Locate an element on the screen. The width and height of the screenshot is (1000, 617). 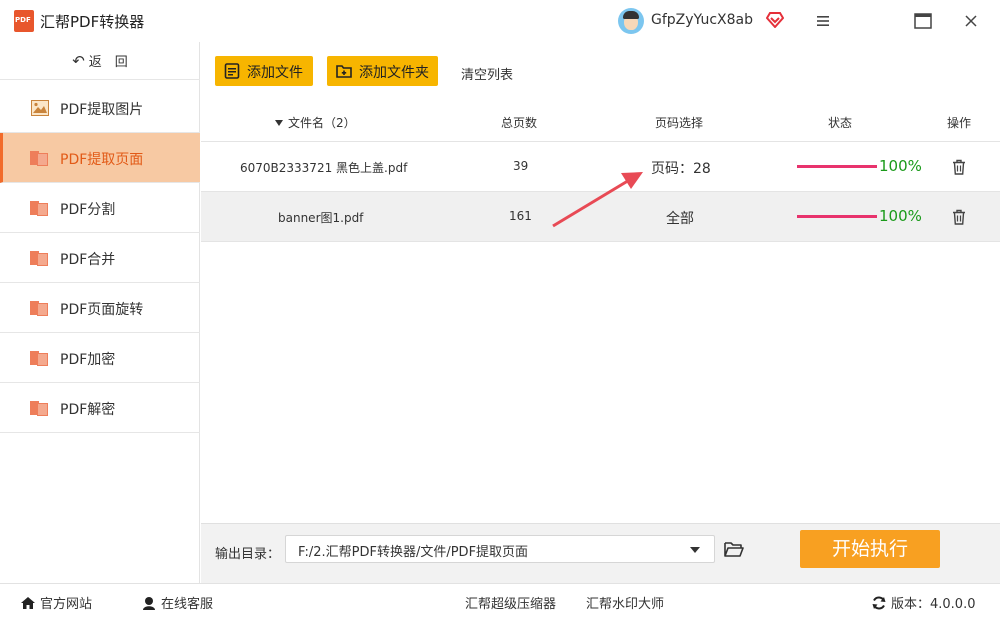
sidebar-item-label: PDF加密 is located at coordinates (88, 360).